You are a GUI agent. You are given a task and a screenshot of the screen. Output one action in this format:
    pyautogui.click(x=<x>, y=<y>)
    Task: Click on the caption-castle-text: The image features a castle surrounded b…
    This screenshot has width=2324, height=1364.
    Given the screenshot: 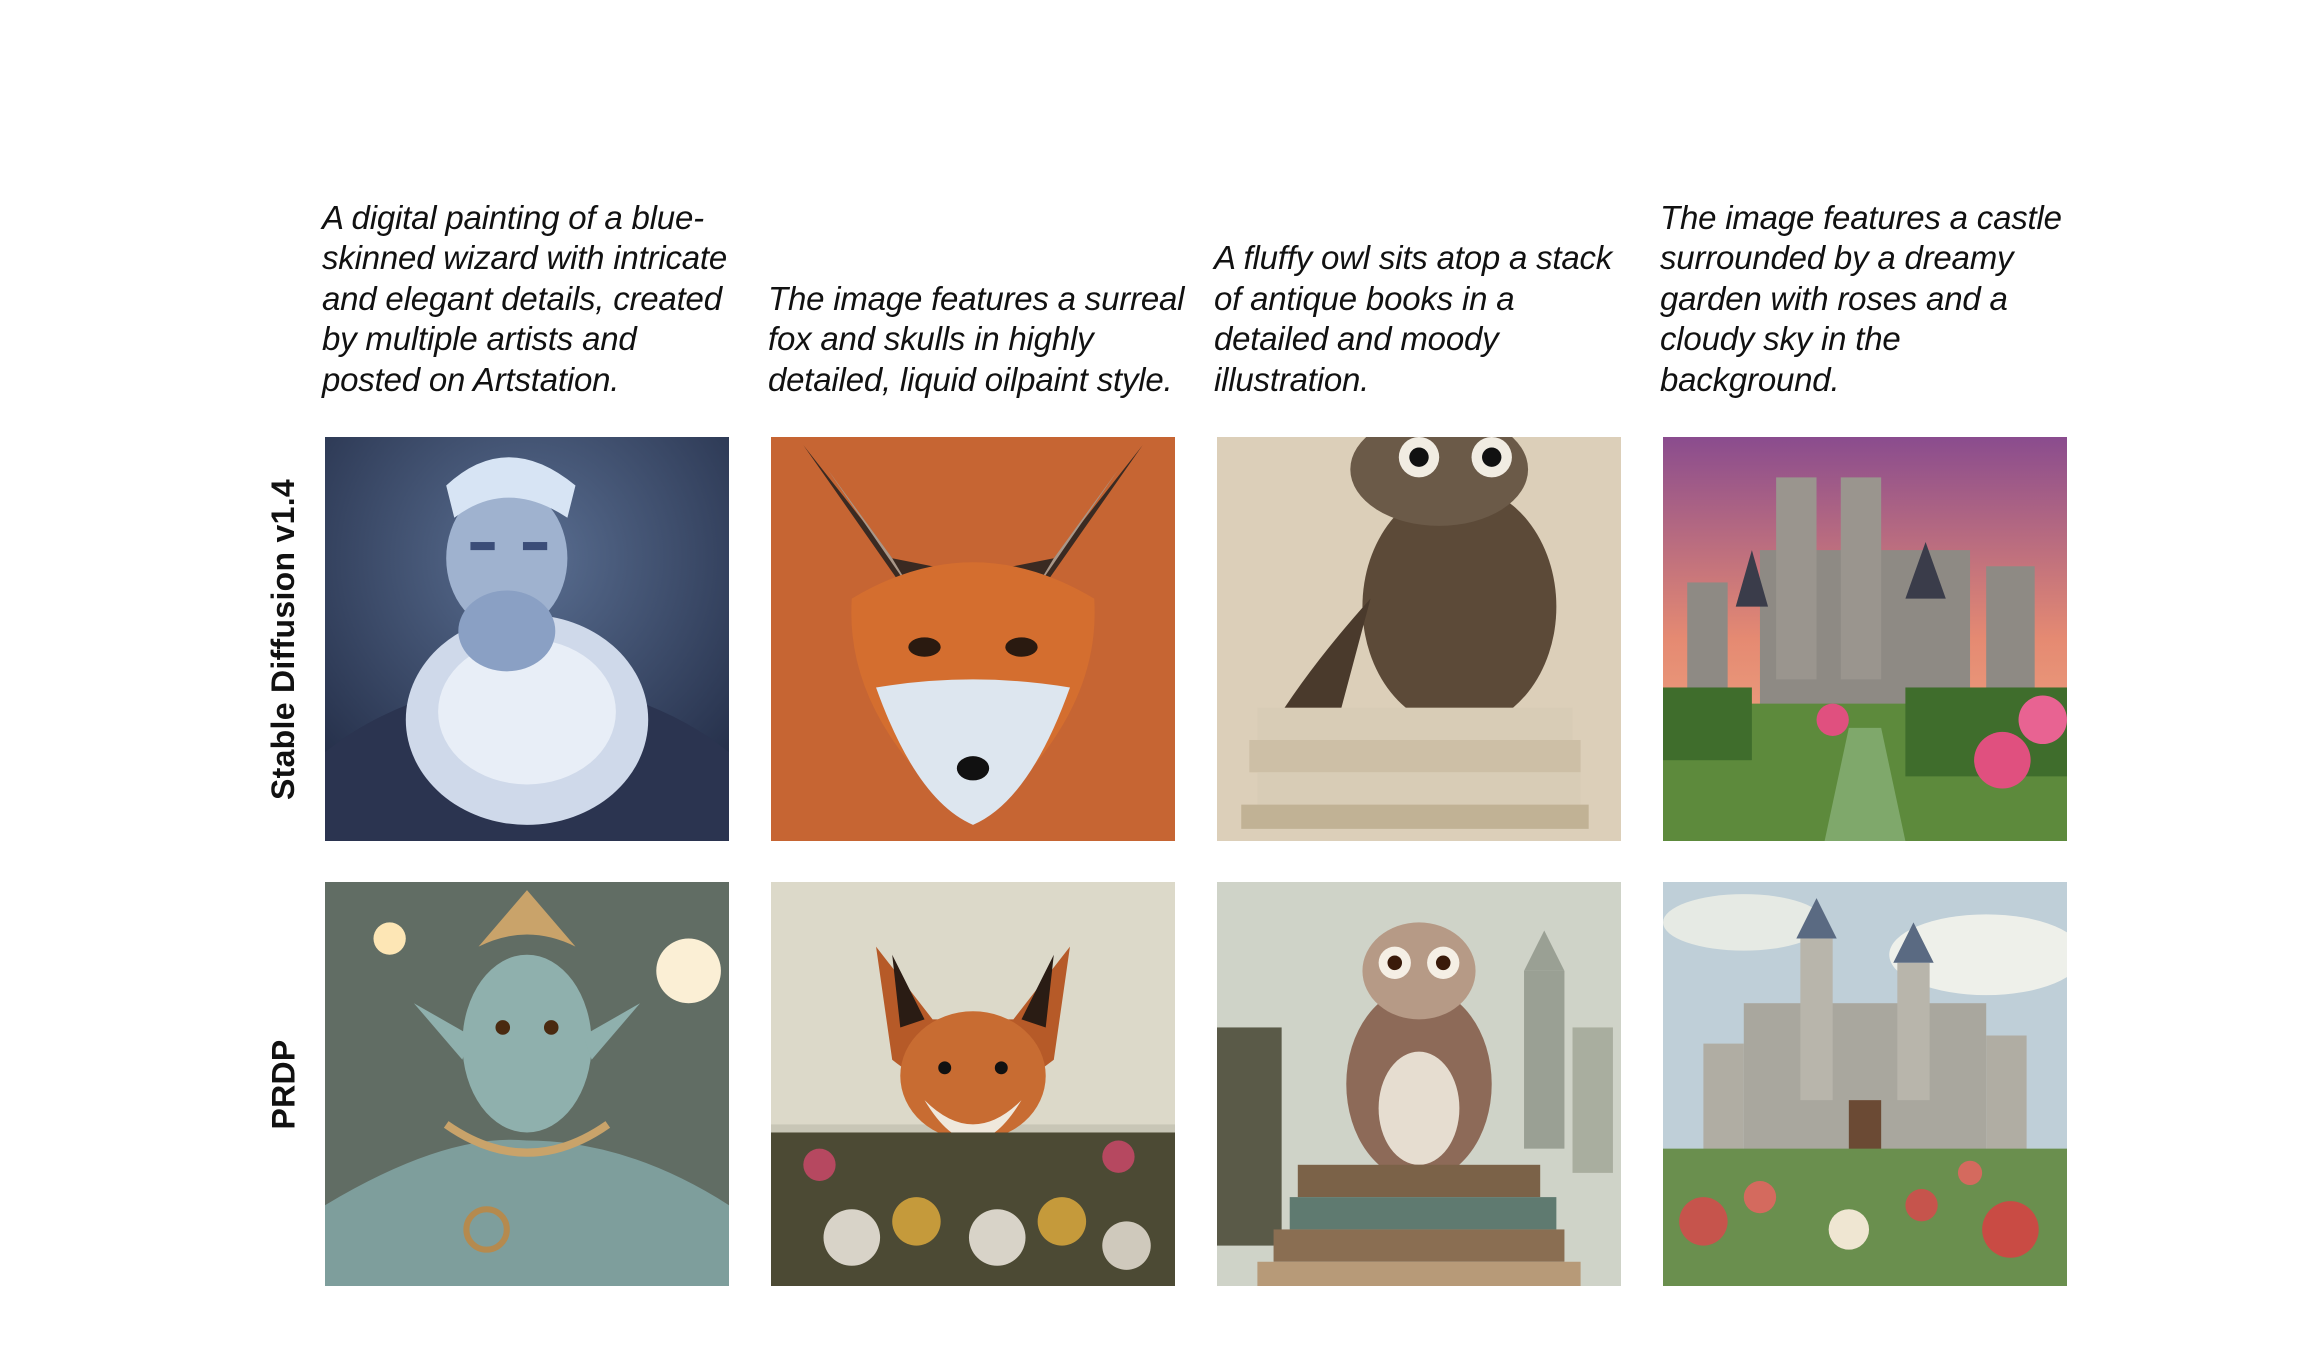 What is the action you would take?
    pyautogui.click(x=1861, y=298)
    